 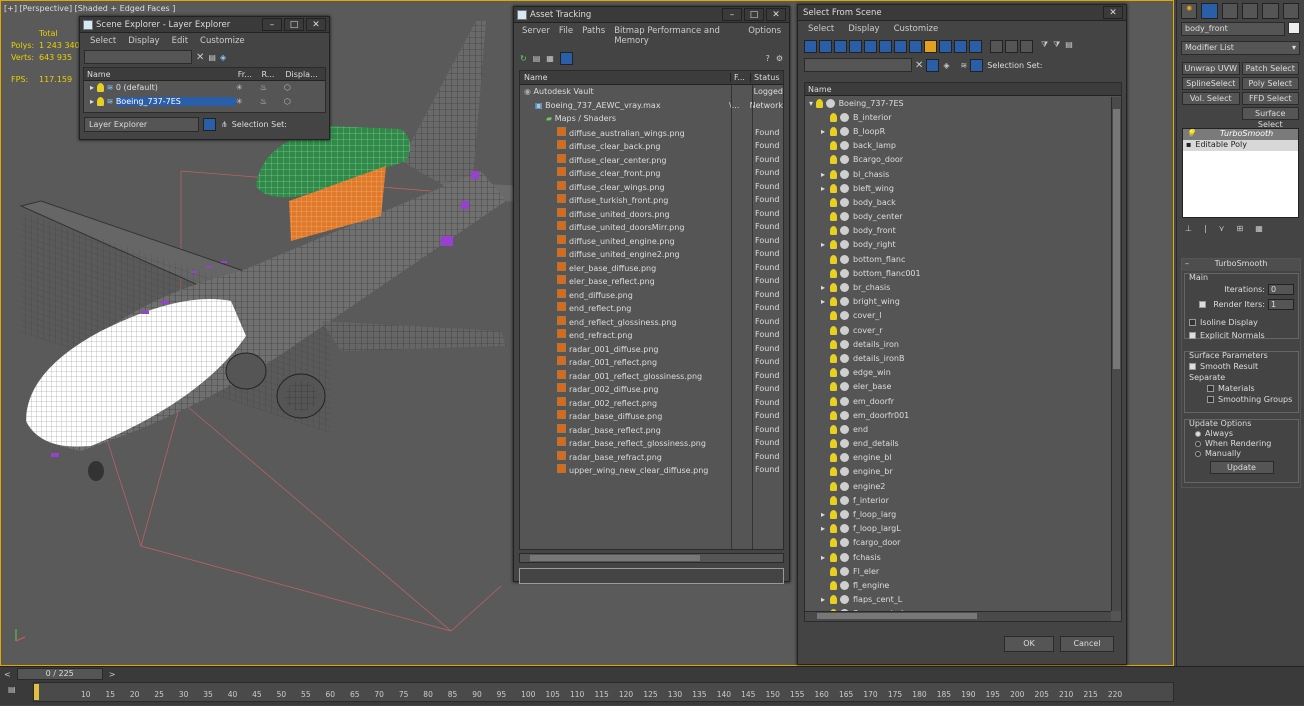 I want to click on menu-paths: Paths, so click(x=593, y=36).